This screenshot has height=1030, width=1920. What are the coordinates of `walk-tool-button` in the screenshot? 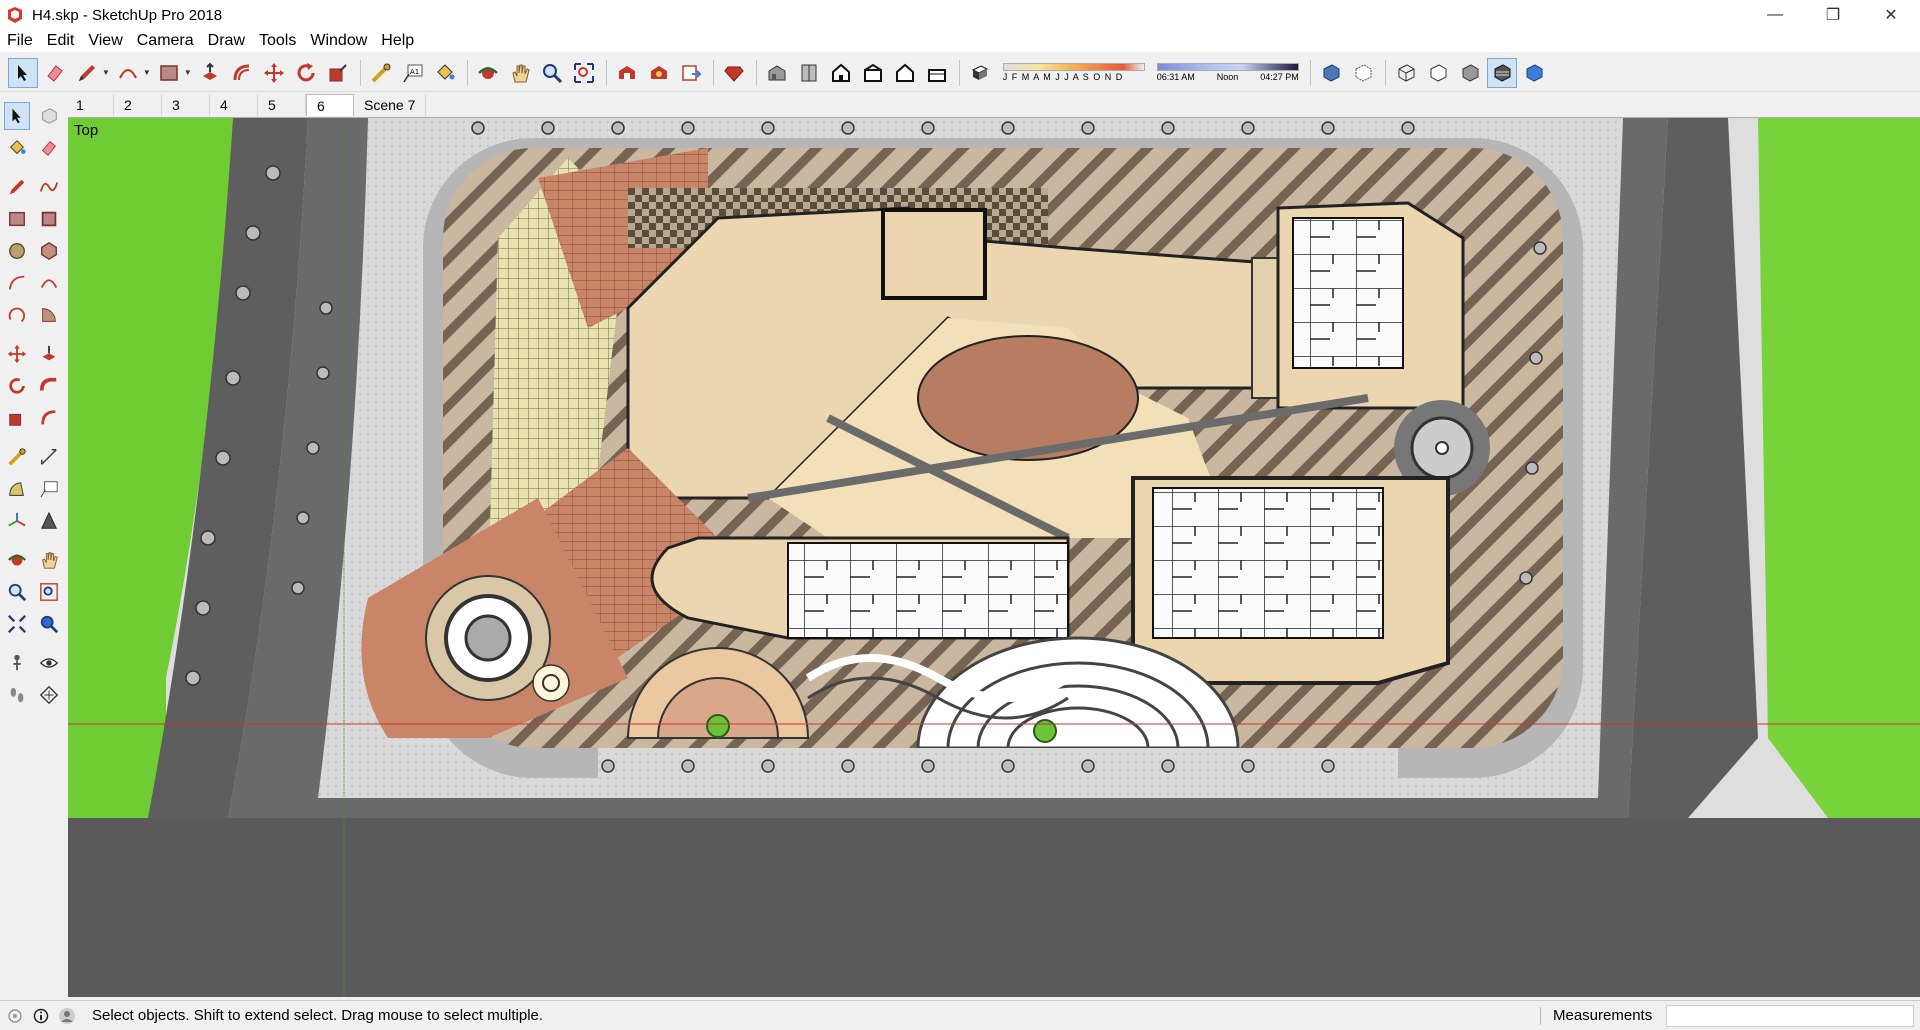 It's located at (17, 695).